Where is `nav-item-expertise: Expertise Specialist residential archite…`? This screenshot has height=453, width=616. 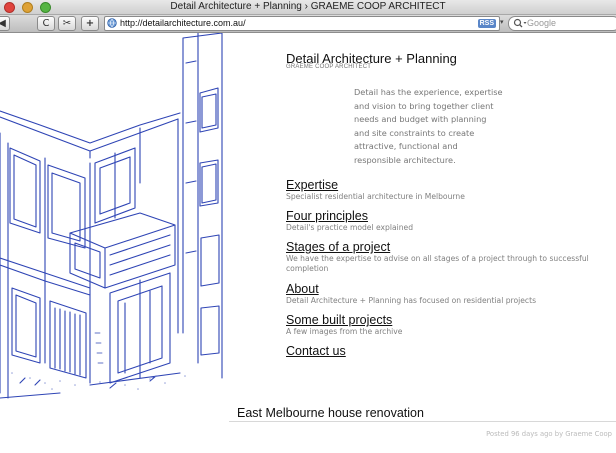
nav-item-expertise: Expertise Specialist residential archite… is located at coordinates (450, 190).